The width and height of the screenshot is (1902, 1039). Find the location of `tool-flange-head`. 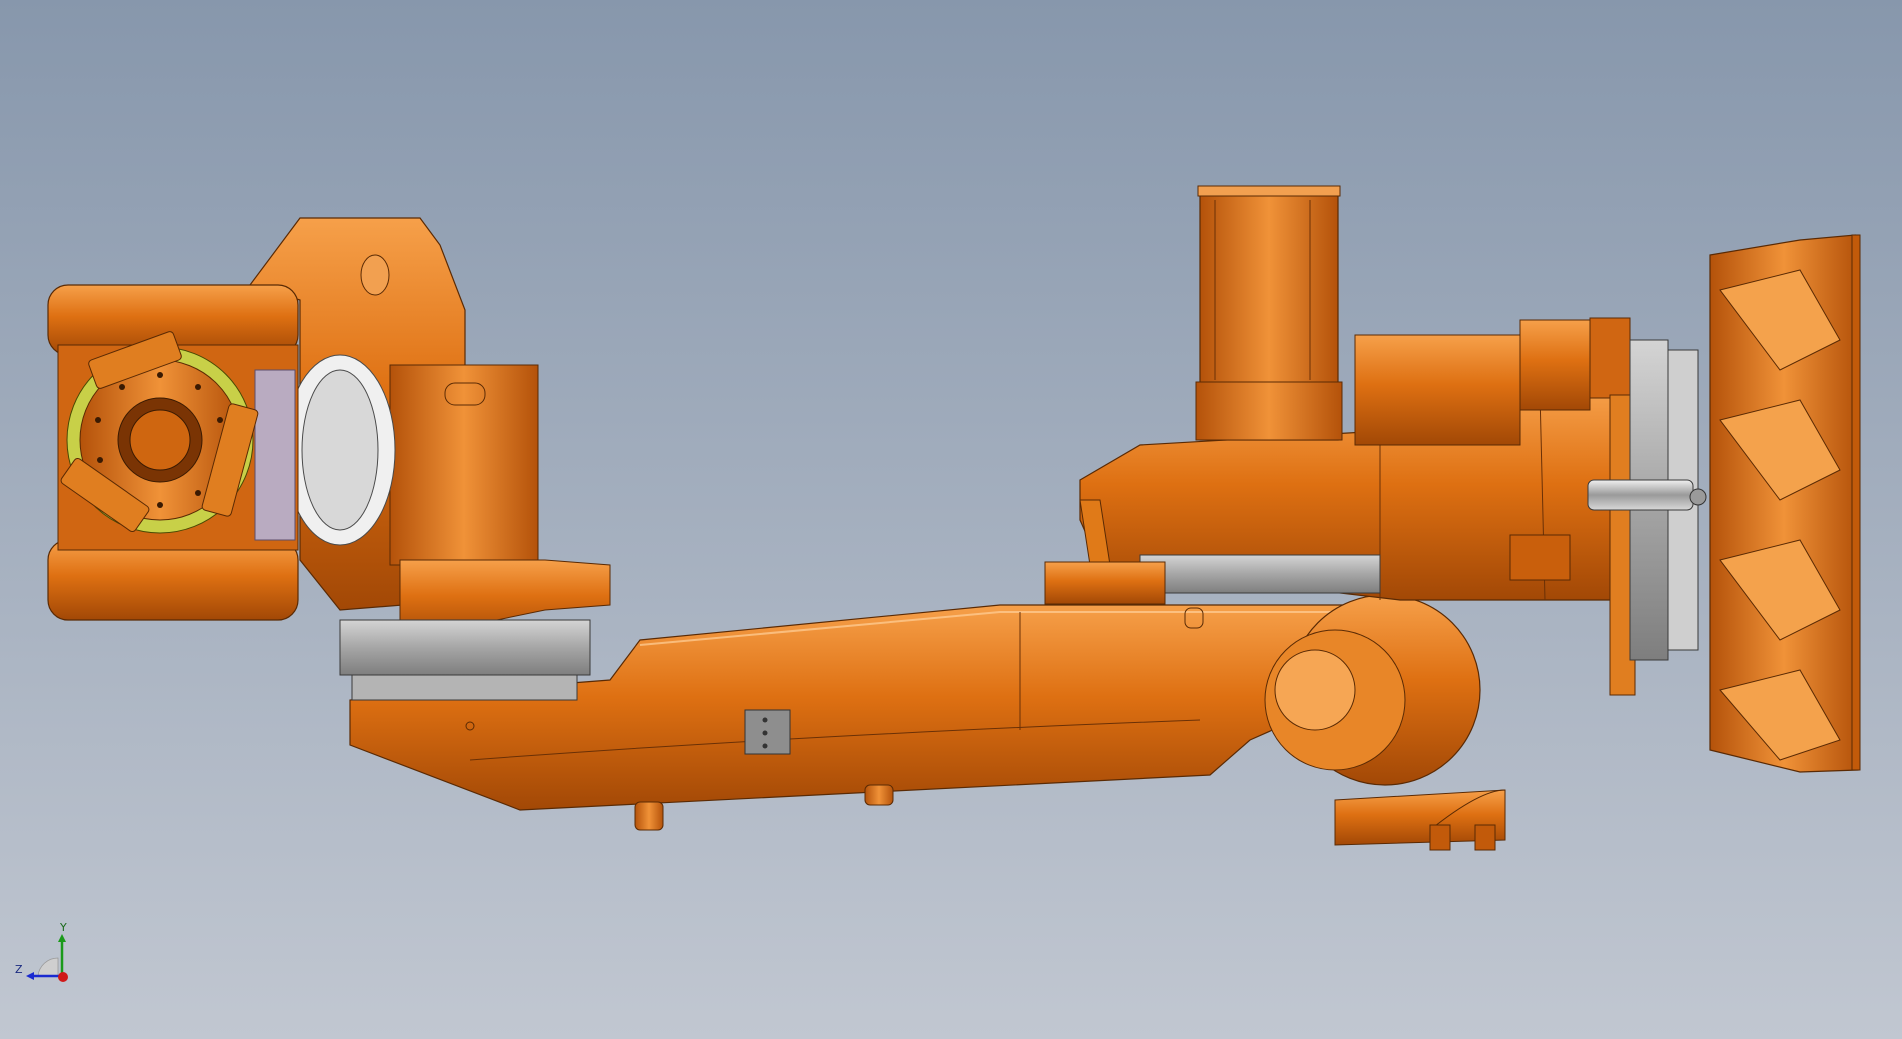

tool-flange-head is located at coordinates (173, 452).